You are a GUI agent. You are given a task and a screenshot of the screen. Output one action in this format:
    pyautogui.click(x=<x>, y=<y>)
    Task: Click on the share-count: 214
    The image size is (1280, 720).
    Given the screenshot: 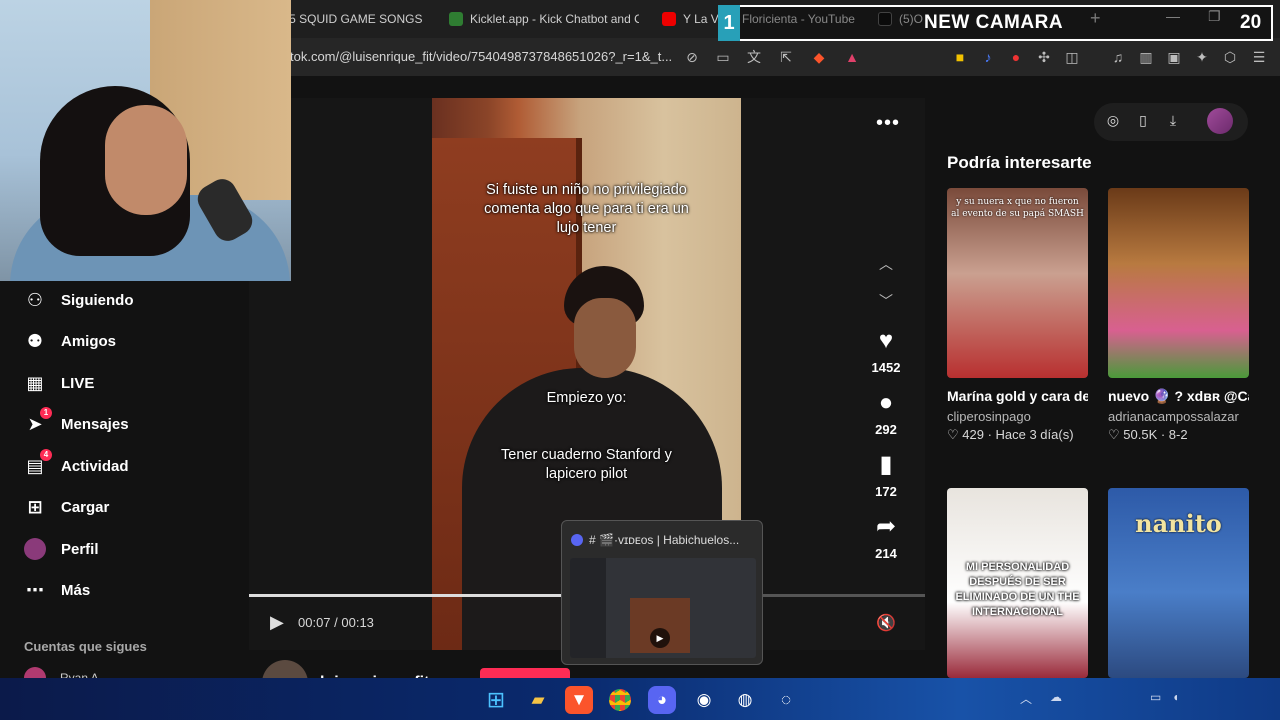 What is the action you would take?
    pyautogui.click(x=886, y=553)
    